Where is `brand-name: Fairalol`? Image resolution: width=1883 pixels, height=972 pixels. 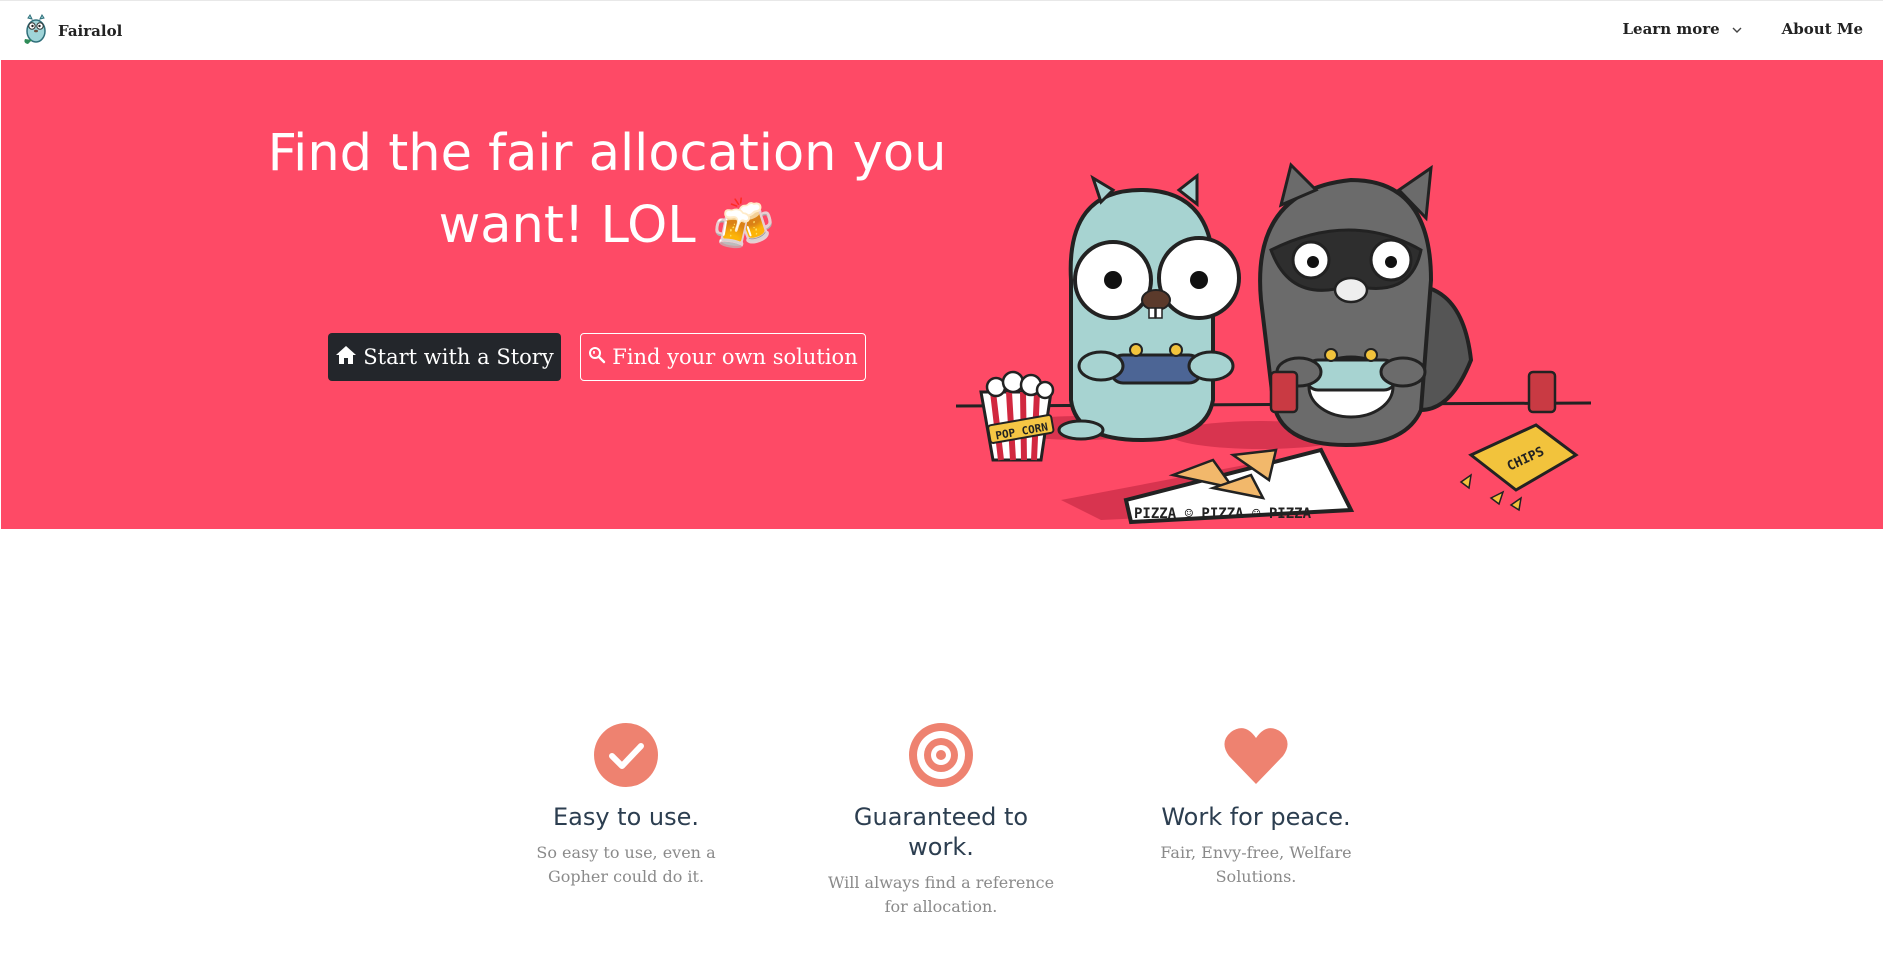
brand-name: Fairalol is located at coordinates (90, 31).